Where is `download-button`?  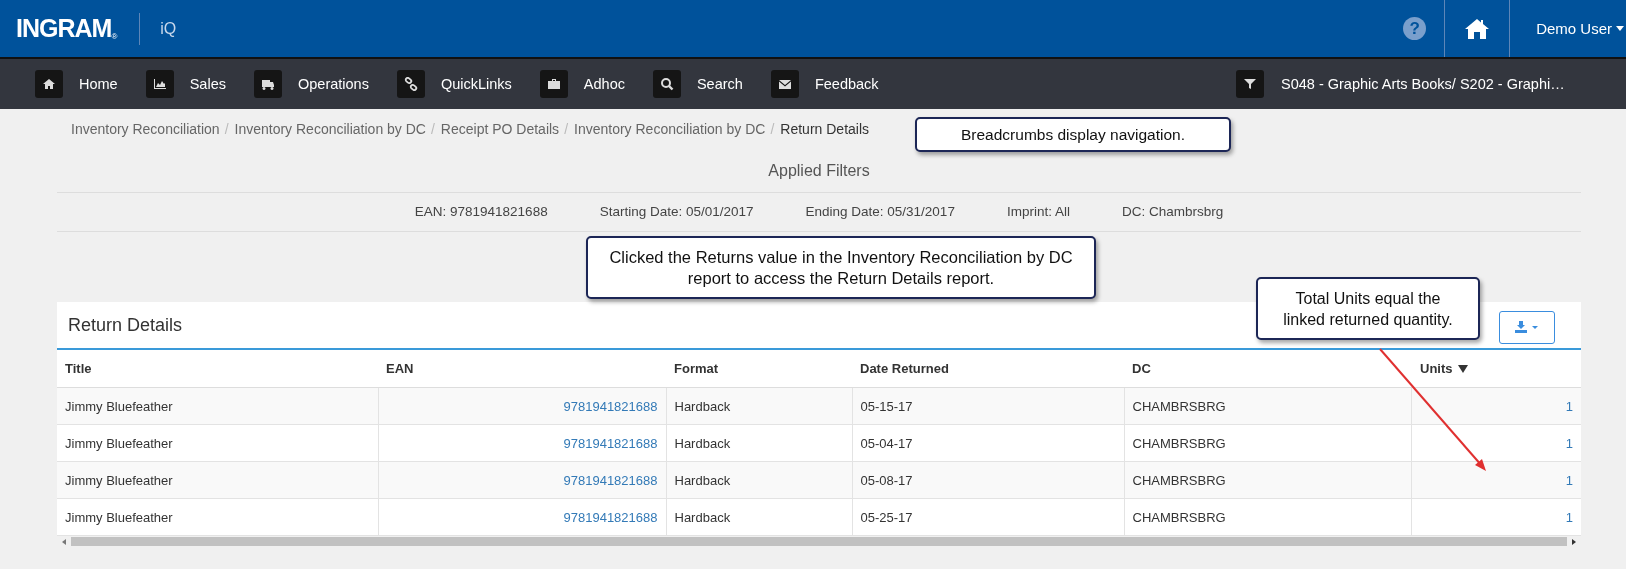 download-button is located at coordinates (1527, 327).